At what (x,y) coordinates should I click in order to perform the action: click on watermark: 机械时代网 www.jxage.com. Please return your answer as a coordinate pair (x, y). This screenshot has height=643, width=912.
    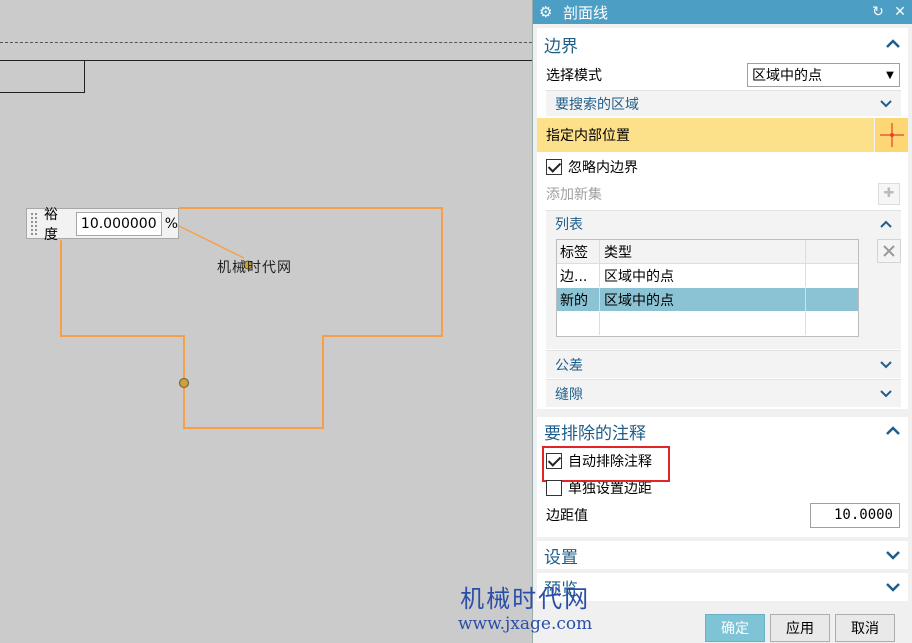
    Looking at the image, I should click on (525, 609).